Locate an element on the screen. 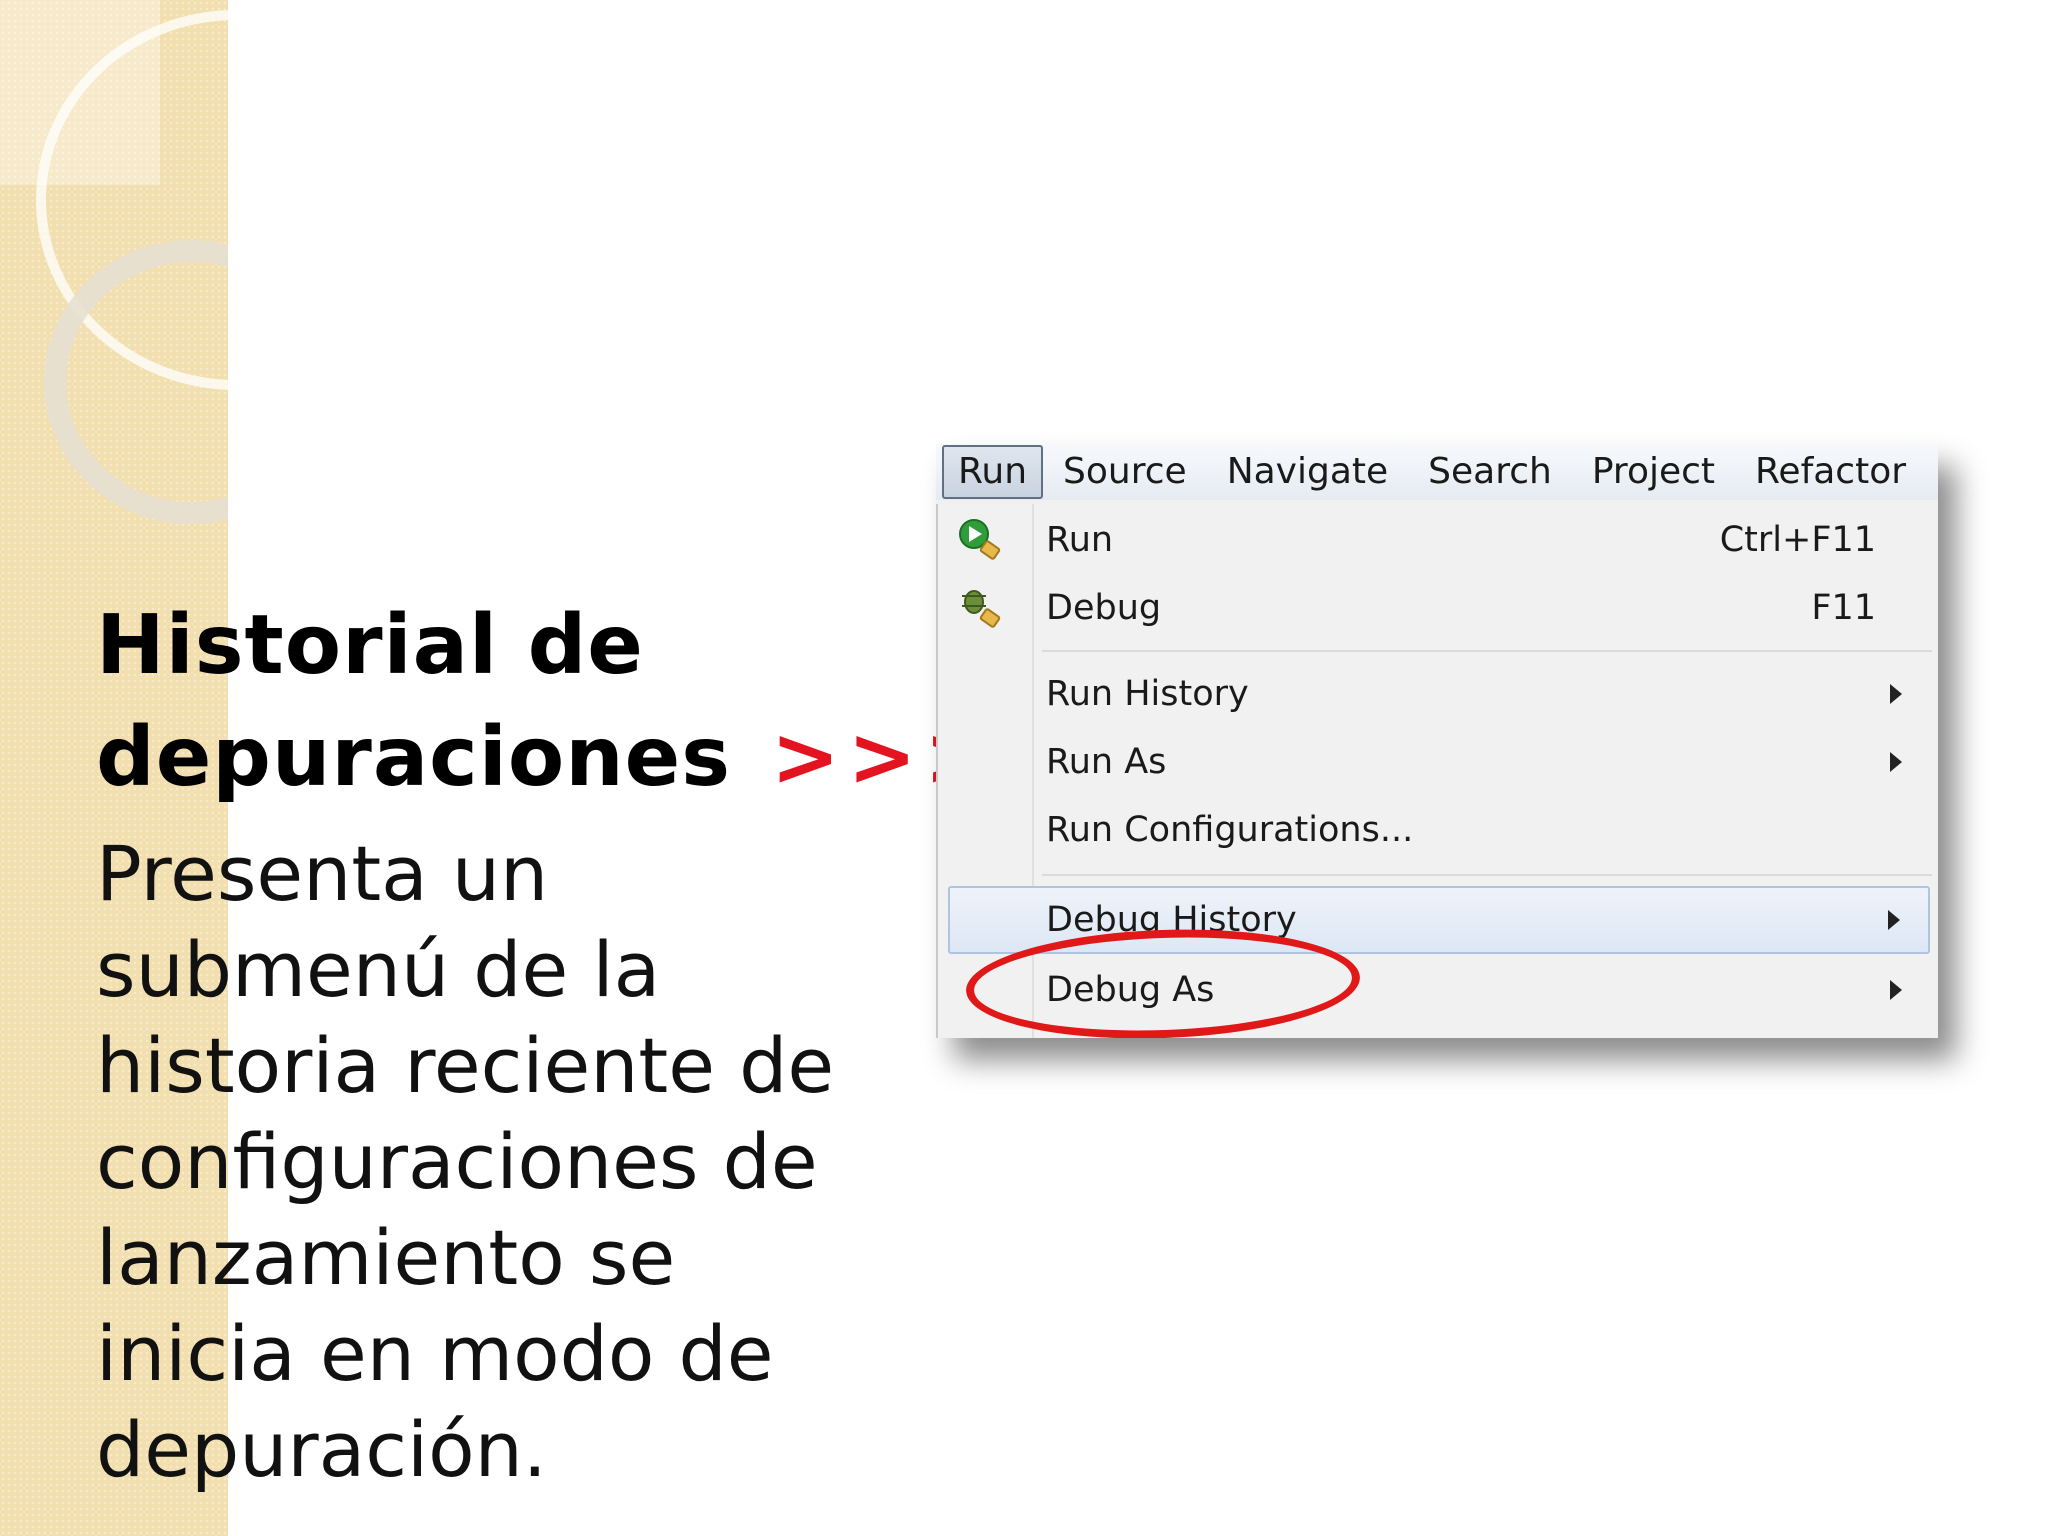 This screenshot has width=2048, height=1536. menu-item-accelerator: Ctrl+F11 is located at coordinates (1797, 540).